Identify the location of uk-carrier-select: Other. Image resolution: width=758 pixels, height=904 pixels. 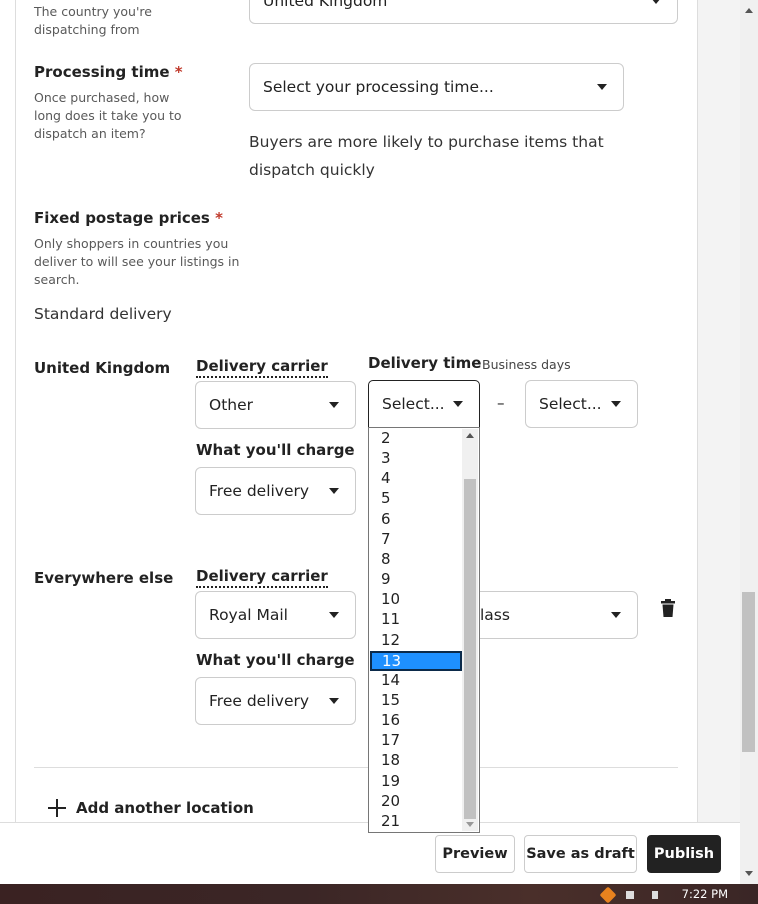
(275, 405).